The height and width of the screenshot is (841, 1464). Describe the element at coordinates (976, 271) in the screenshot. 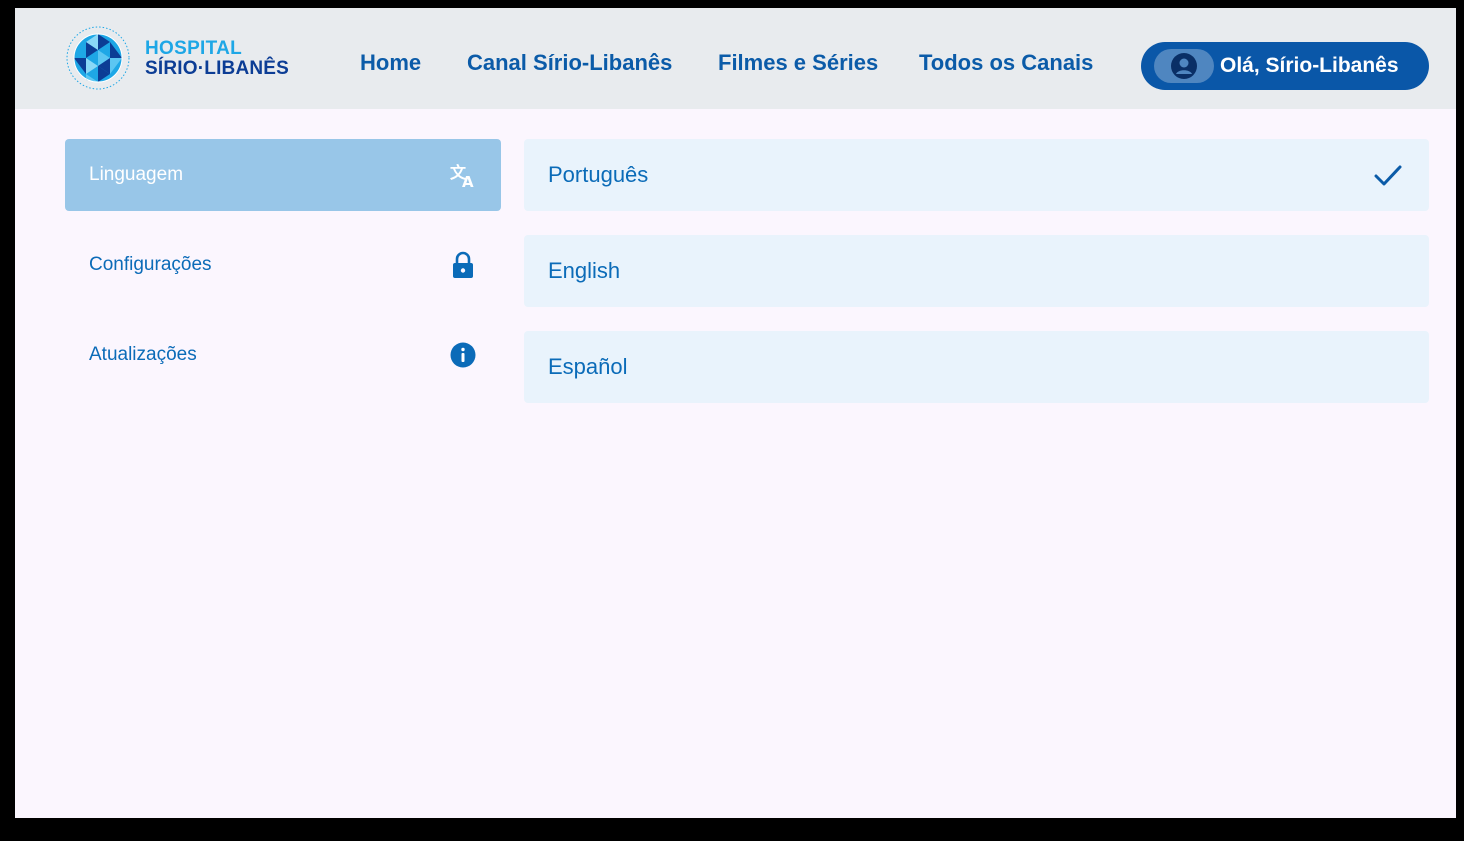

I see `language-option-english: English` at that location.